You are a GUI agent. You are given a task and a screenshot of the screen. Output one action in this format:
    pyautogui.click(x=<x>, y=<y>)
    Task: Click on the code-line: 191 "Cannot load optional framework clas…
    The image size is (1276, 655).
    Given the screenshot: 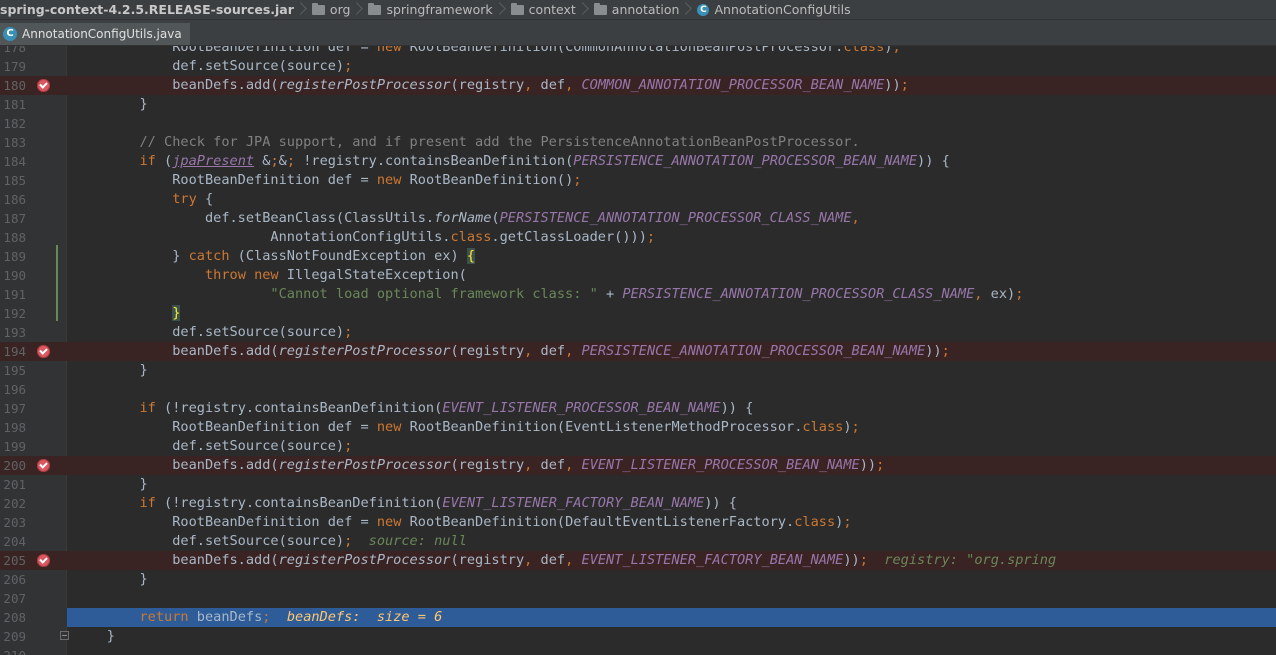 What is the action you would take?
    pyautogui.click(x=638, y=294)
    